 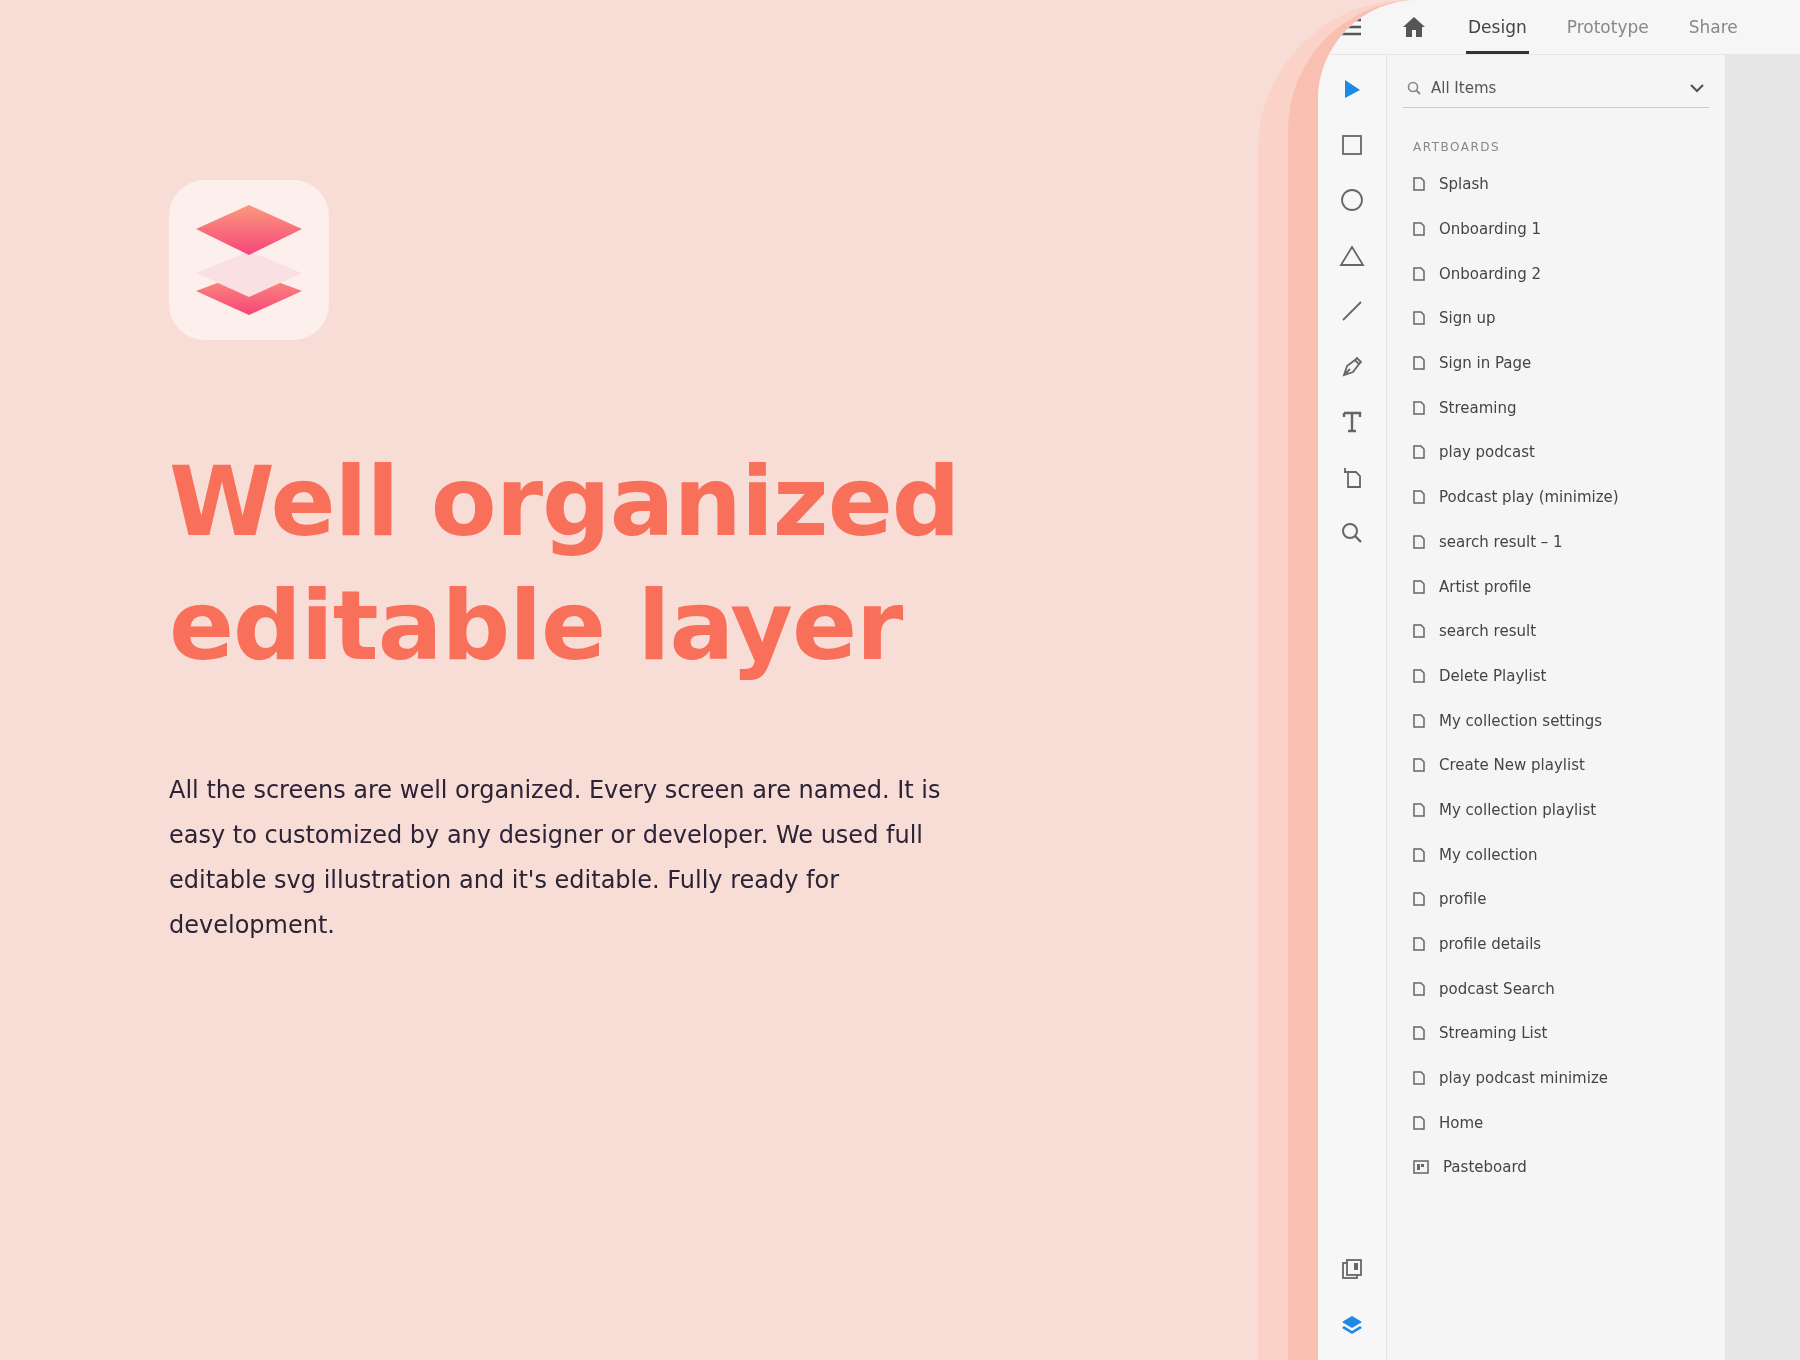 What do you see at coordinates (1352, 89) in the screenshot?
I see `pointer-icon` at bounding box center [1352, 89].